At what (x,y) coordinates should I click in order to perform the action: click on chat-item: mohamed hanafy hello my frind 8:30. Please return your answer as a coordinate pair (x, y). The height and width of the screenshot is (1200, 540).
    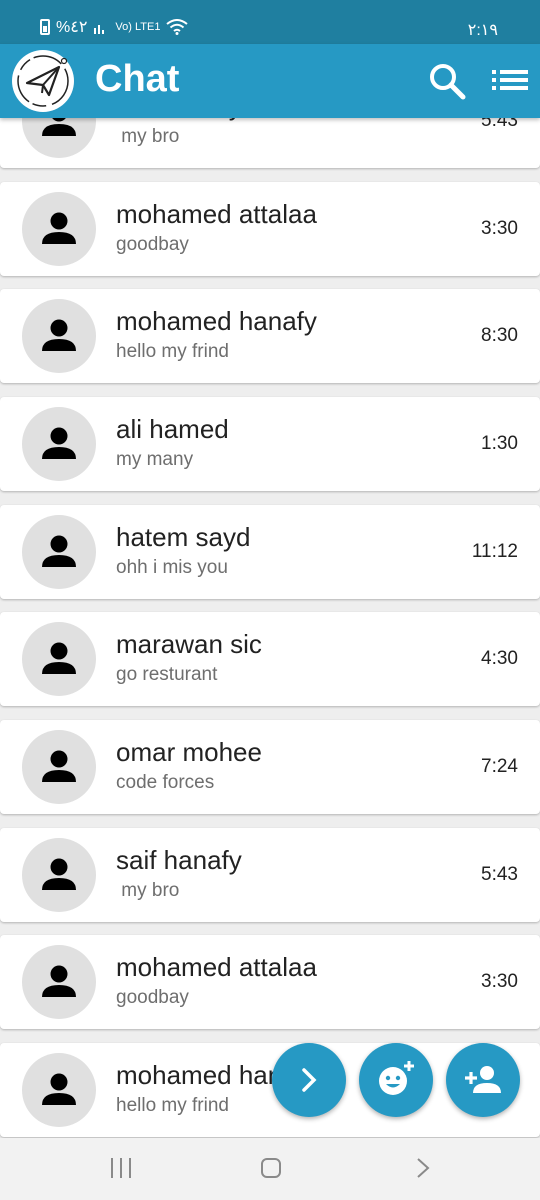
    Looking at the image, I should click on (270, 336).